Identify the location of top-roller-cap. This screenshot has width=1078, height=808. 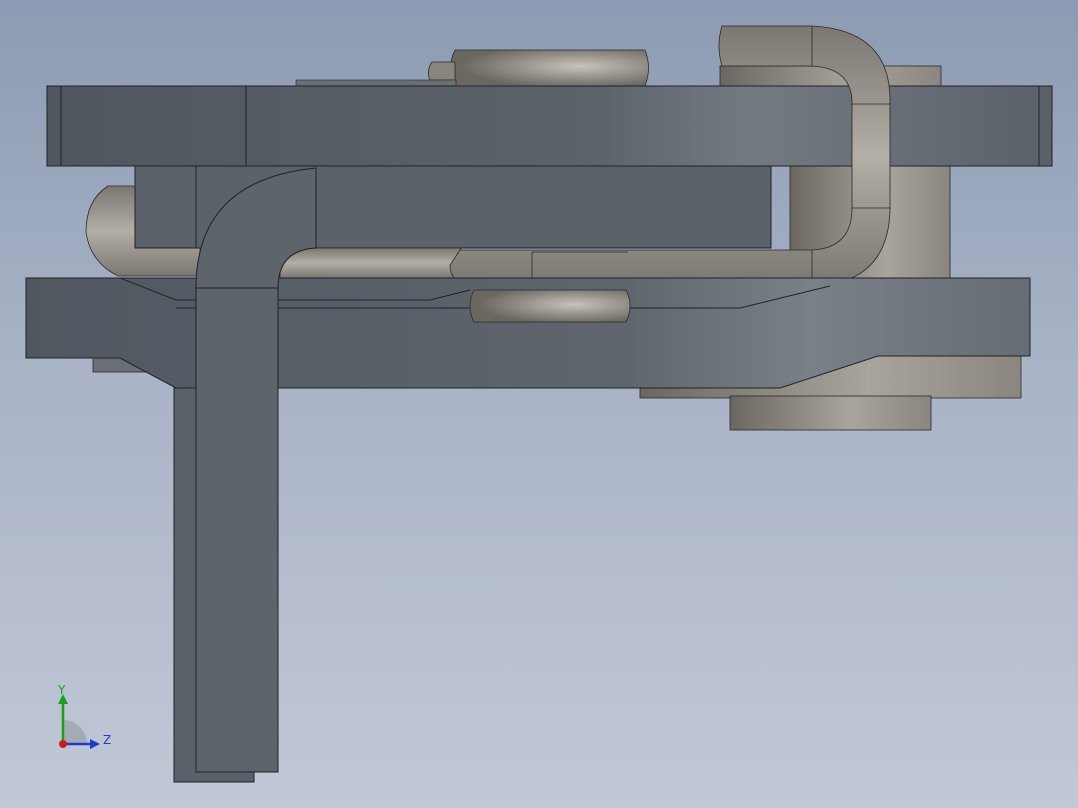
(442, 71).